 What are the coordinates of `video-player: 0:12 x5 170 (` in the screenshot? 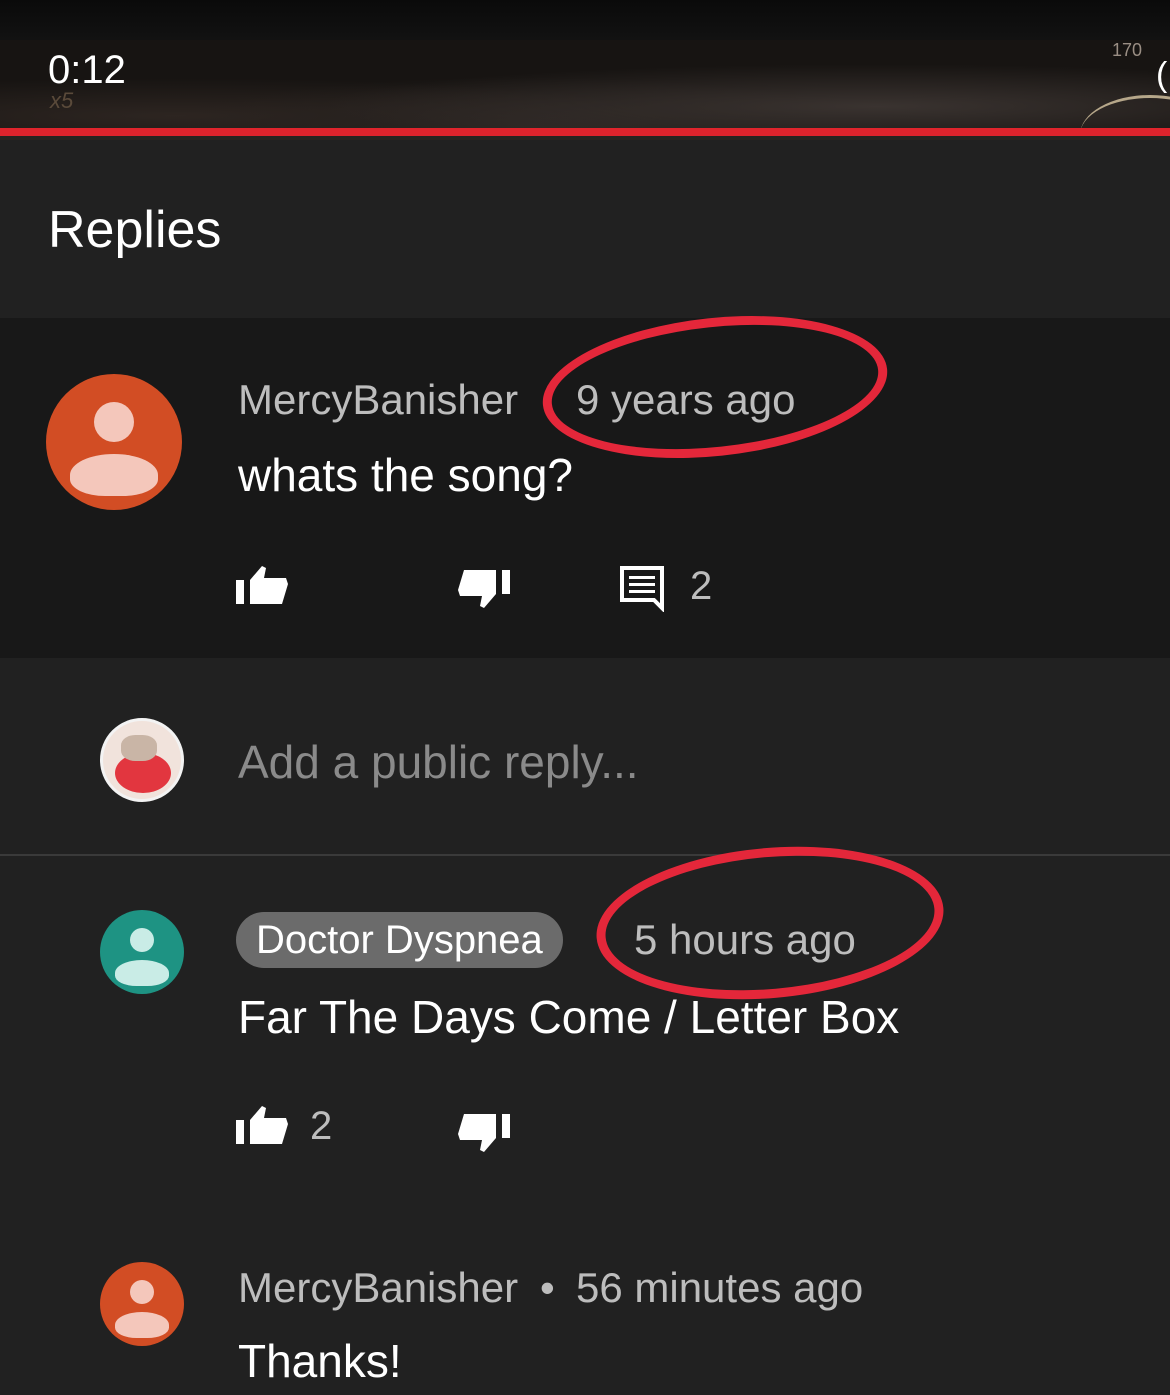 It's located at (585, 70).